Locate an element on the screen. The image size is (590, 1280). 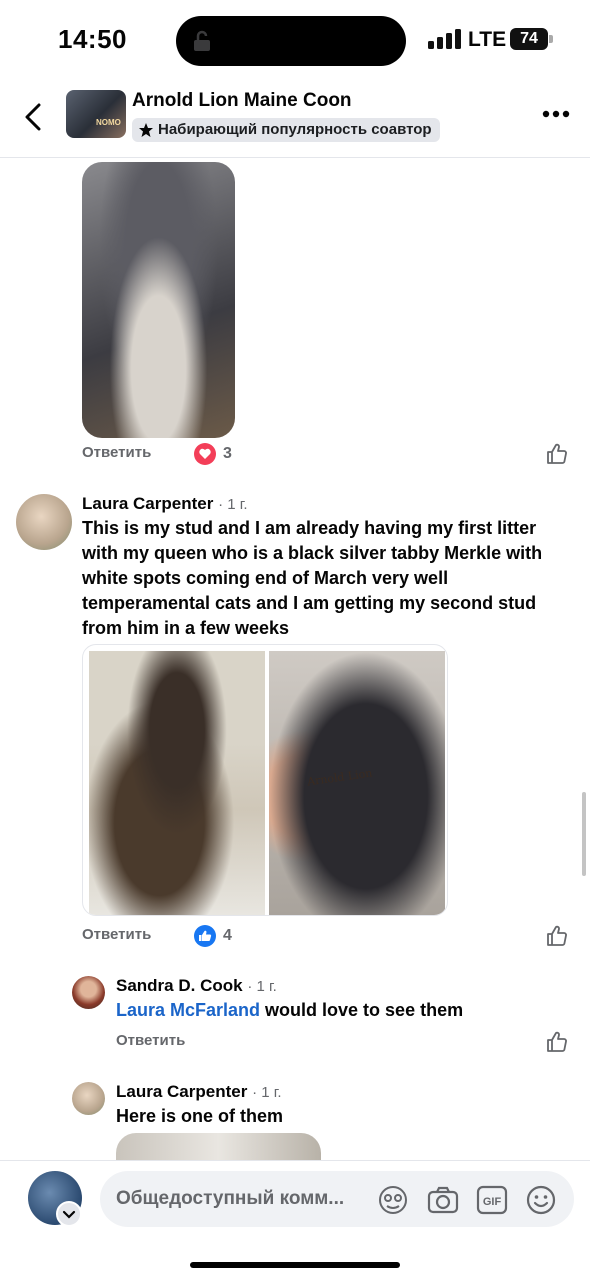
cat-photo-right: Arnold Lion is located at coordinates (357, 783).